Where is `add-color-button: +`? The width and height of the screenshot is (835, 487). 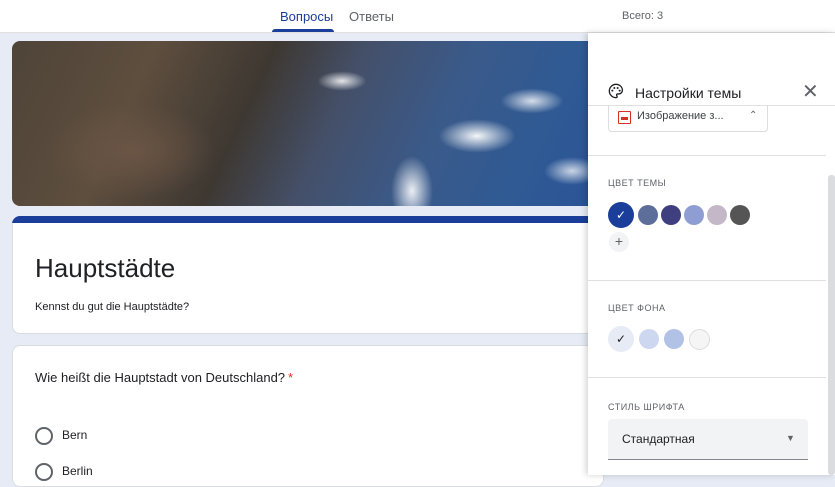 add-color-button: + is located at coordinates (619, 242).